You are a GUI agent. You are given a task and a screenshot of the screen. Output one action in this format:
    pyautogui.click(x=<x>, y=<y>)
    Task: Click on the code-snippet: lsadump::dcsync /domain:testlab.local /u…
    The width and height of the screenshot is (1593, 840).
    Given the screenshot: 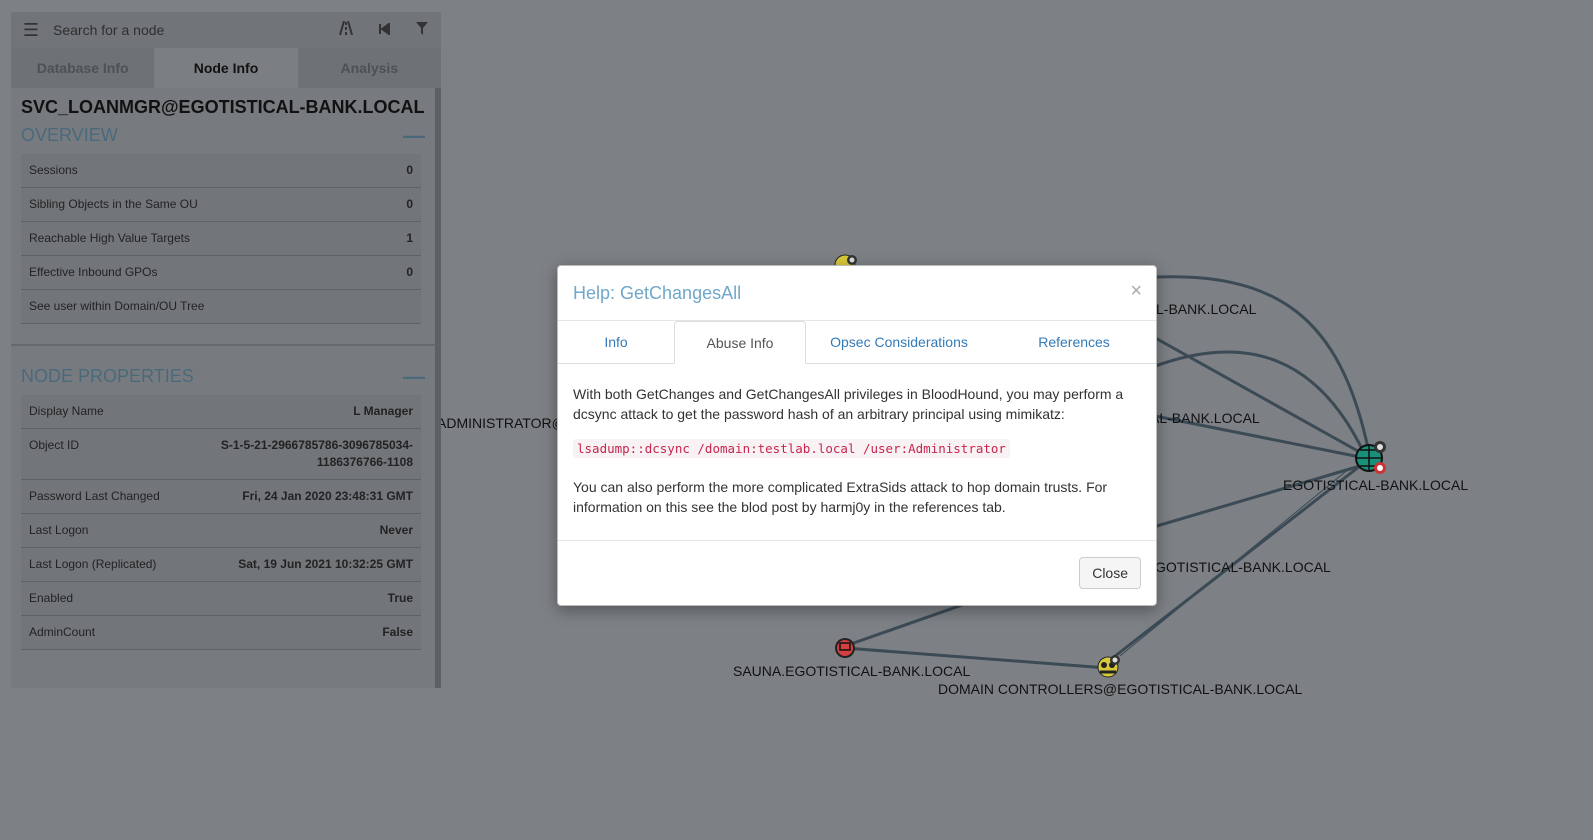 What is the action you would take?
    pyautogui.click(x=791, y=448)
    